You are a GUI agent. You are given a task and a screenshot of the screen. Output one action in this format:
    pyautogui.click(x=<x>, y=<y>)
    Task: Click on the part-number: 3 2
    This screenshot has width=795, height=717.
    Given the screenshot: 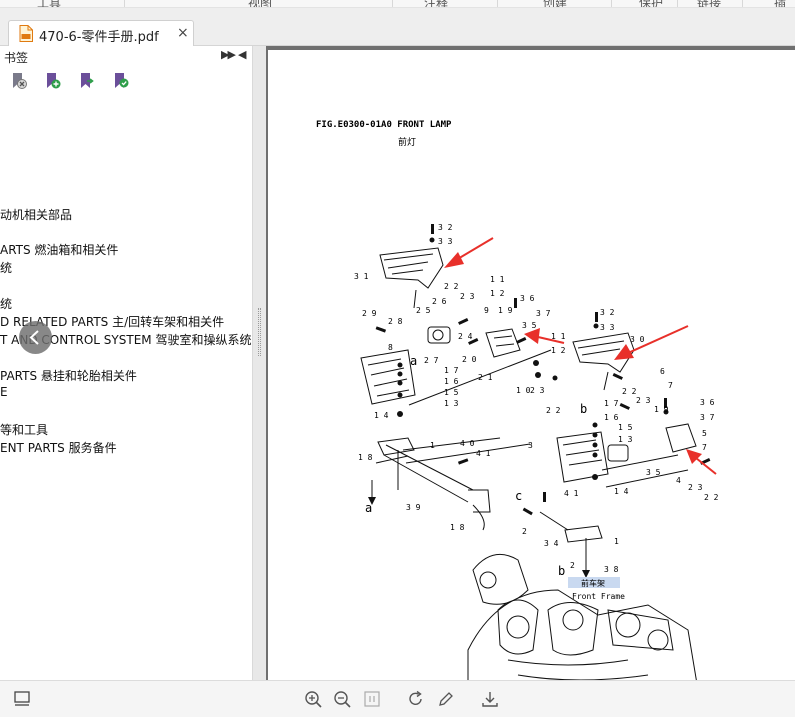 What is the action you would take?
    pyautogui.click(x=445, y=227)
    